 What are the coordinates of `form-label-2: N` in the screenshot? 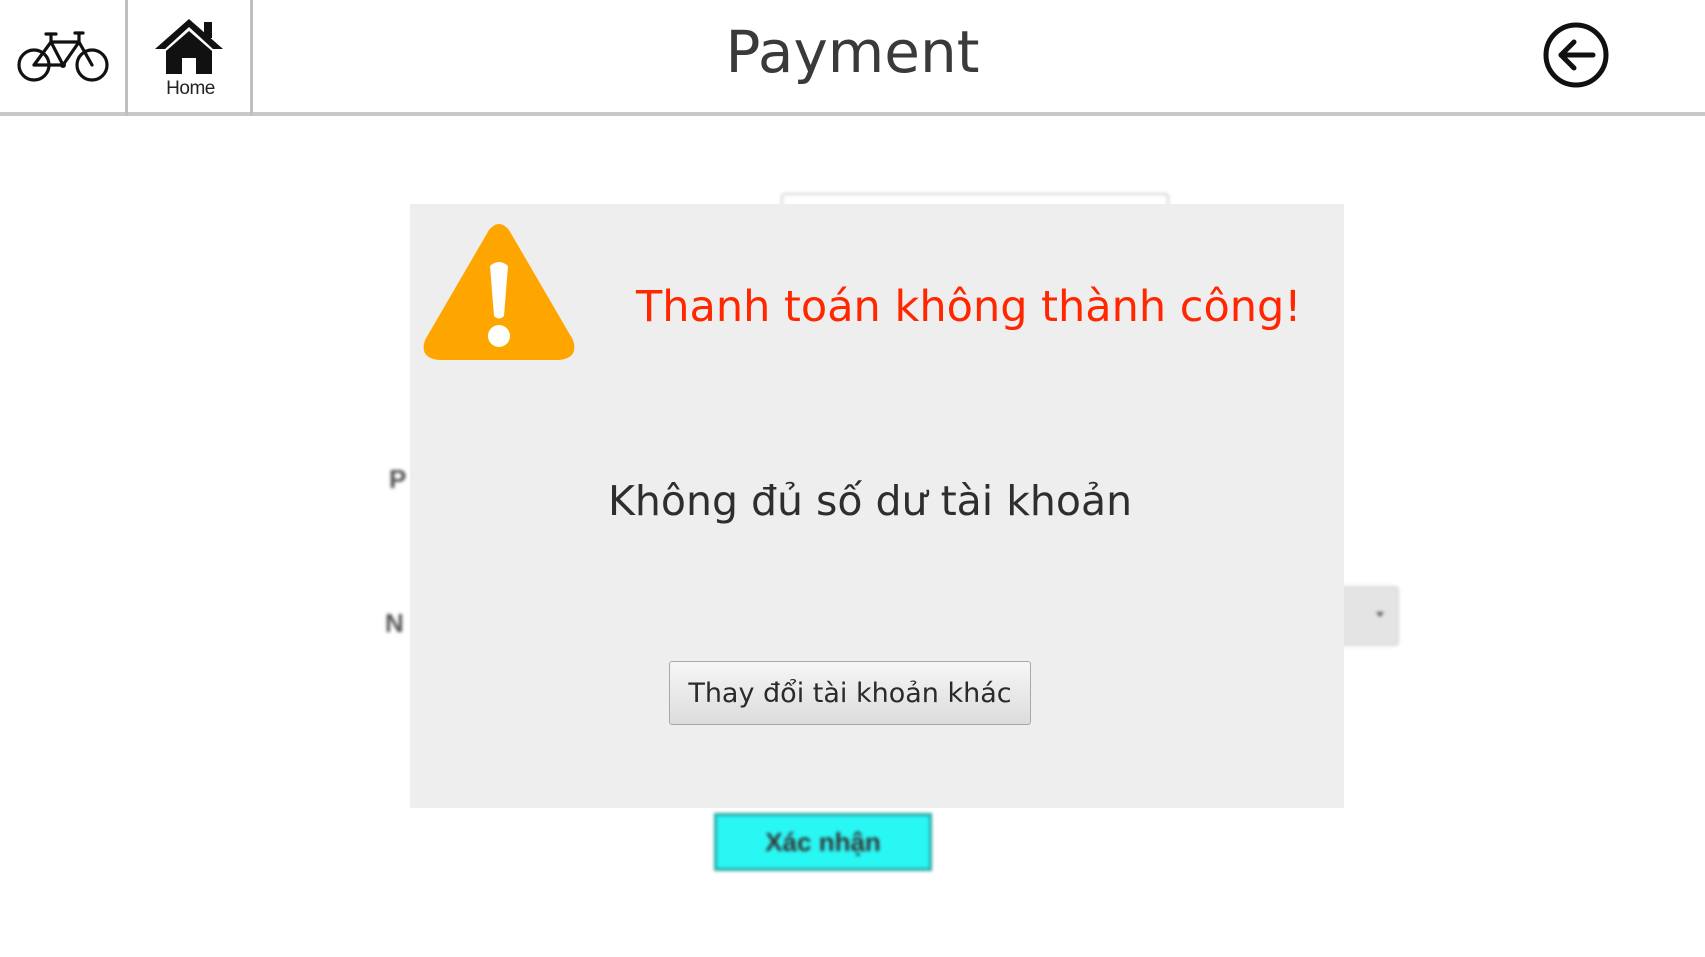 It's located at (394, 623).